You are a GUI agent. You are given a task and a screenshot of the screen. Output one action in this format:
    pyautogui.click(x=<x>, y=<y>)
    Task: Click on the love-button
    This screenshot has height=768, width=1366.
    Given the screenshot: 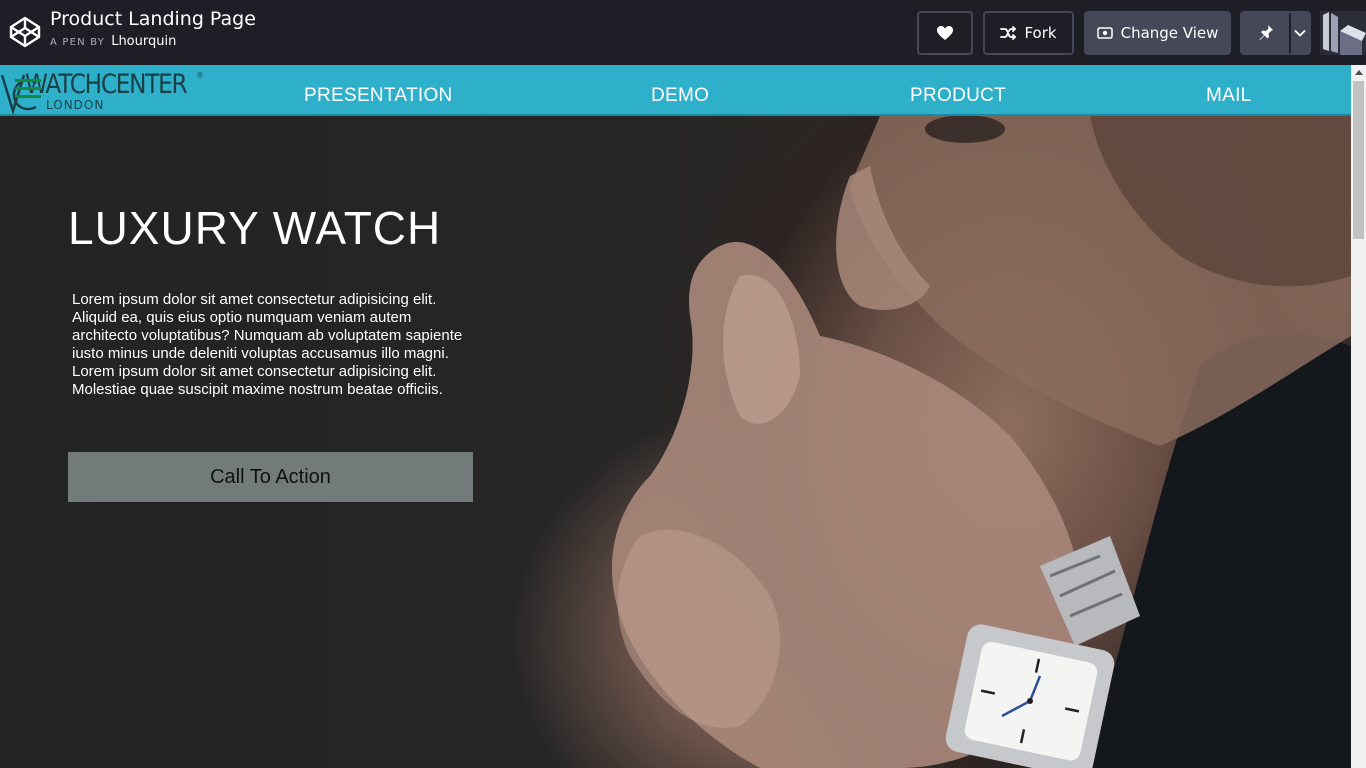 What is the action you would take?
    pyautogui.click(x=945, y=33)
    